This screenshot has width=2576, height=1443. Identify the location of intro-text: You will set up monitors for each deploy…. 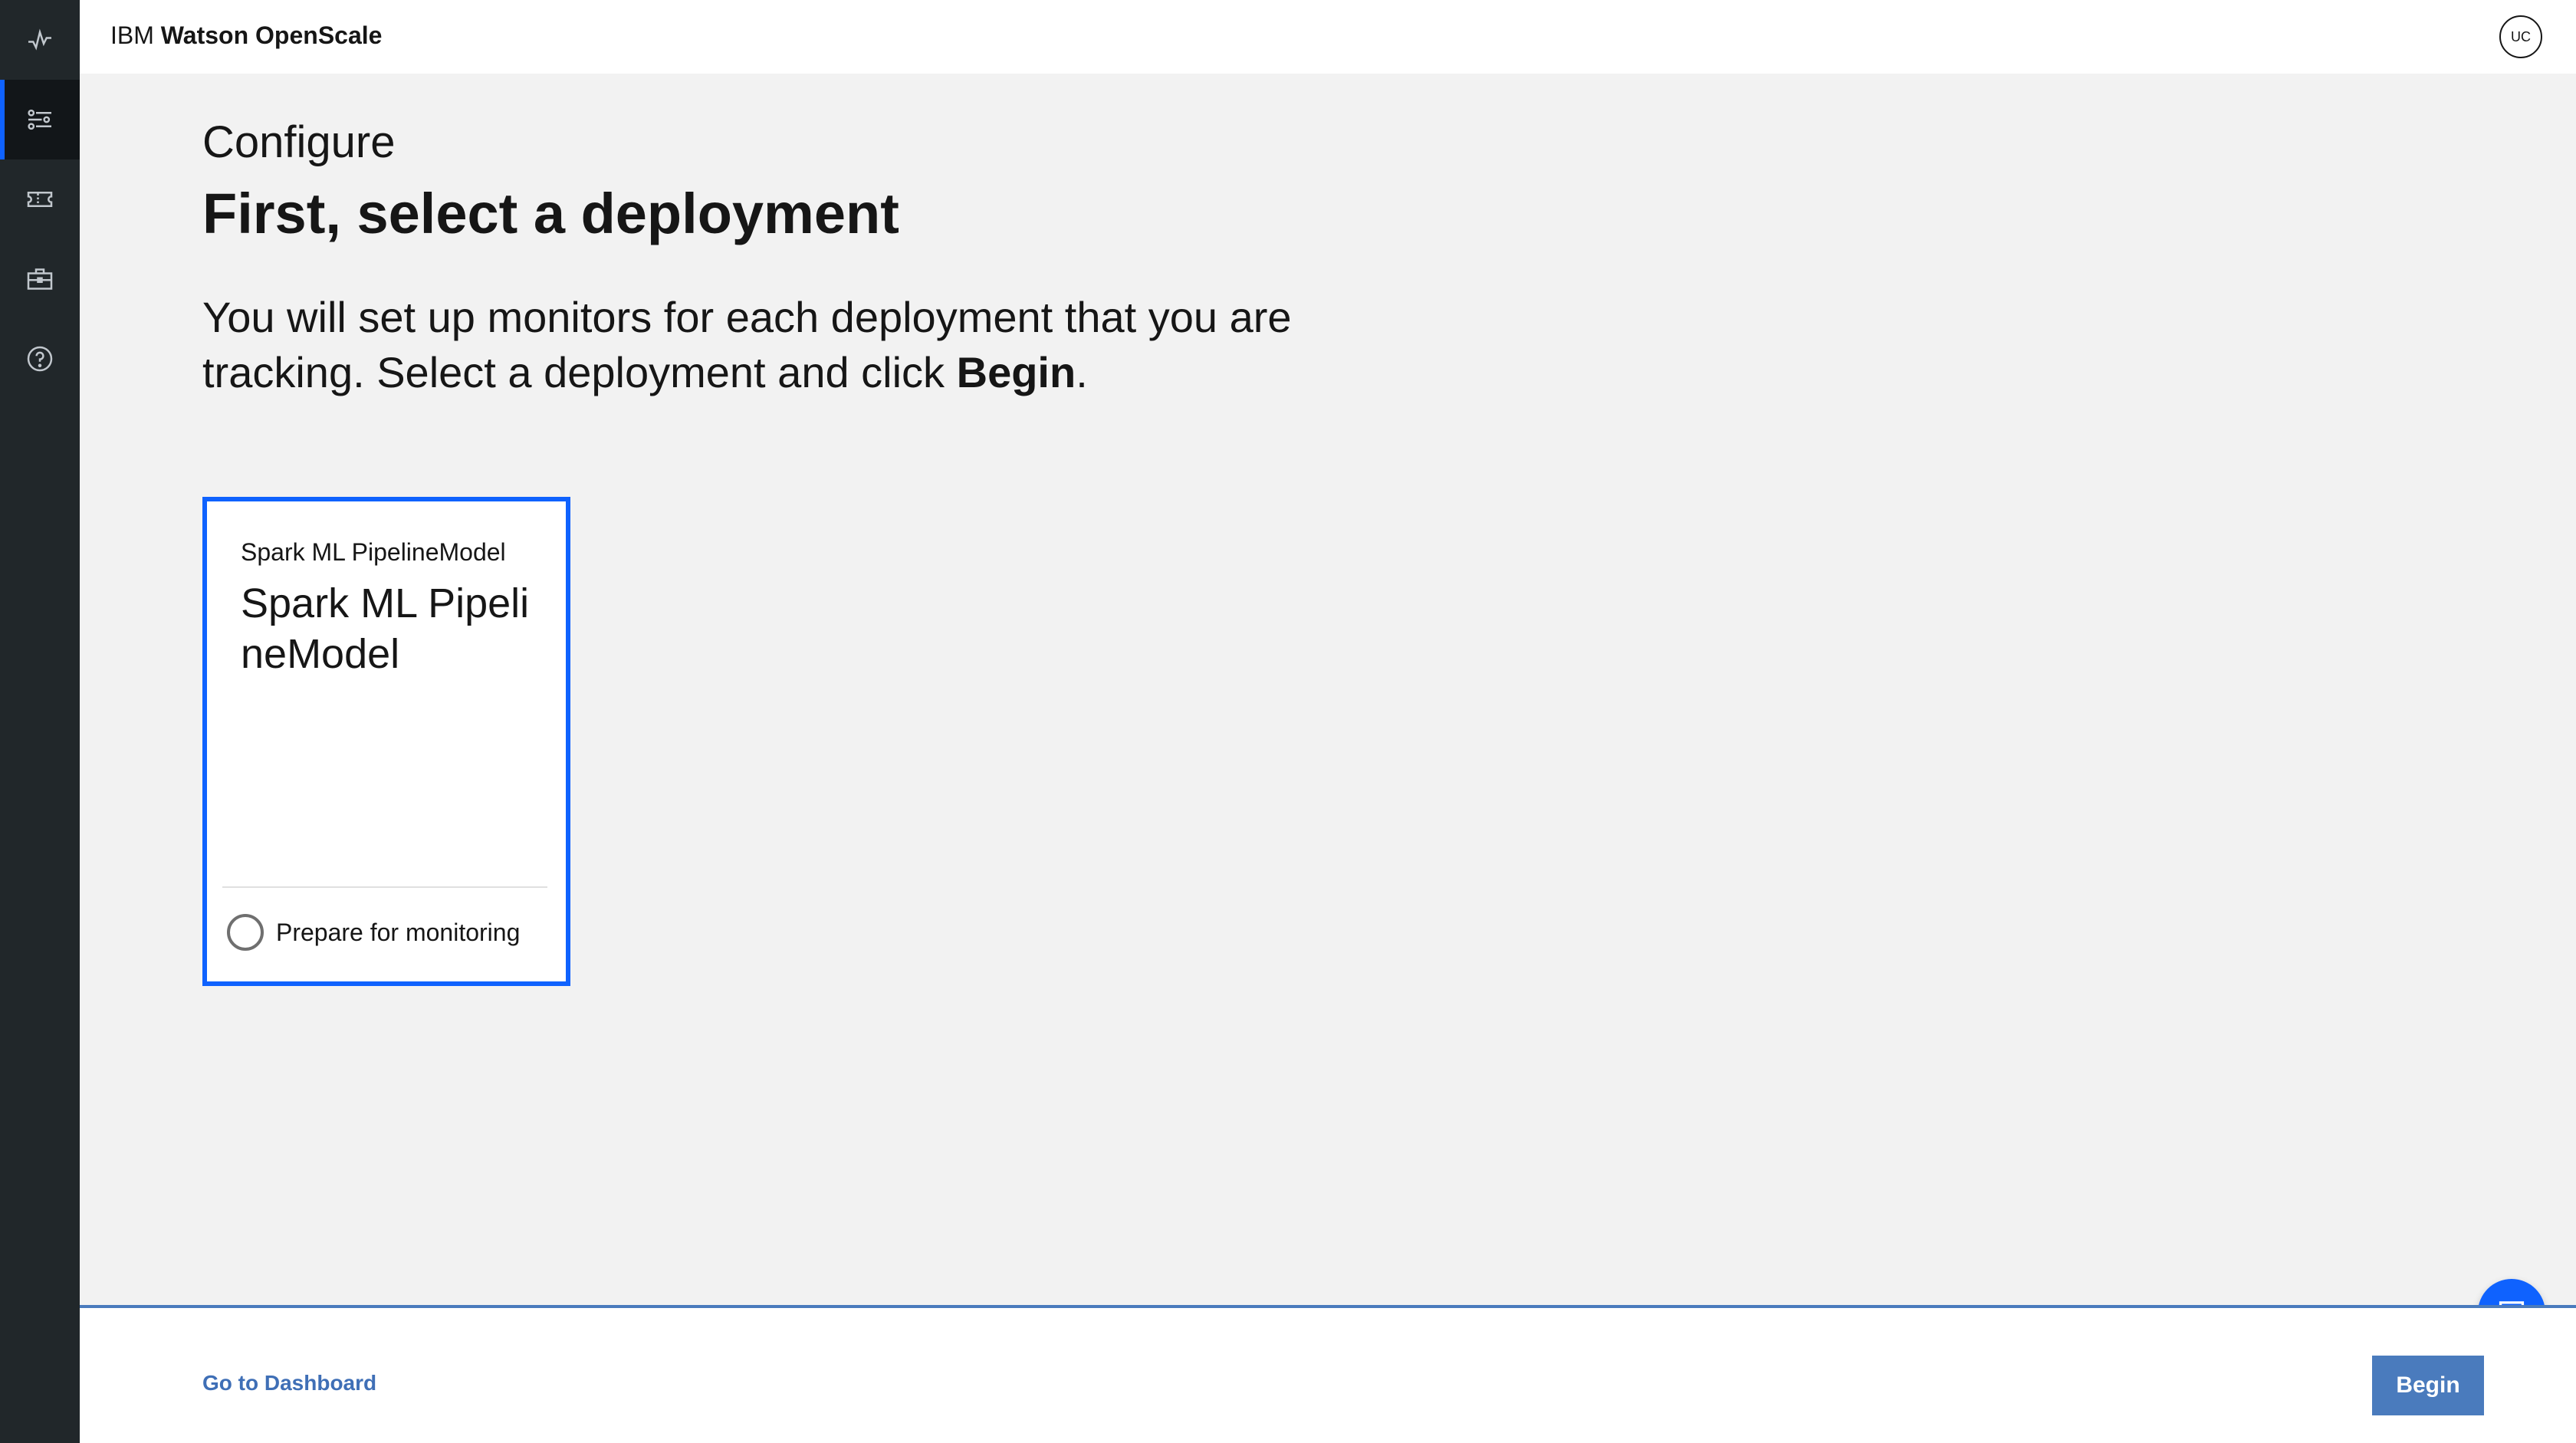
(792, 345).